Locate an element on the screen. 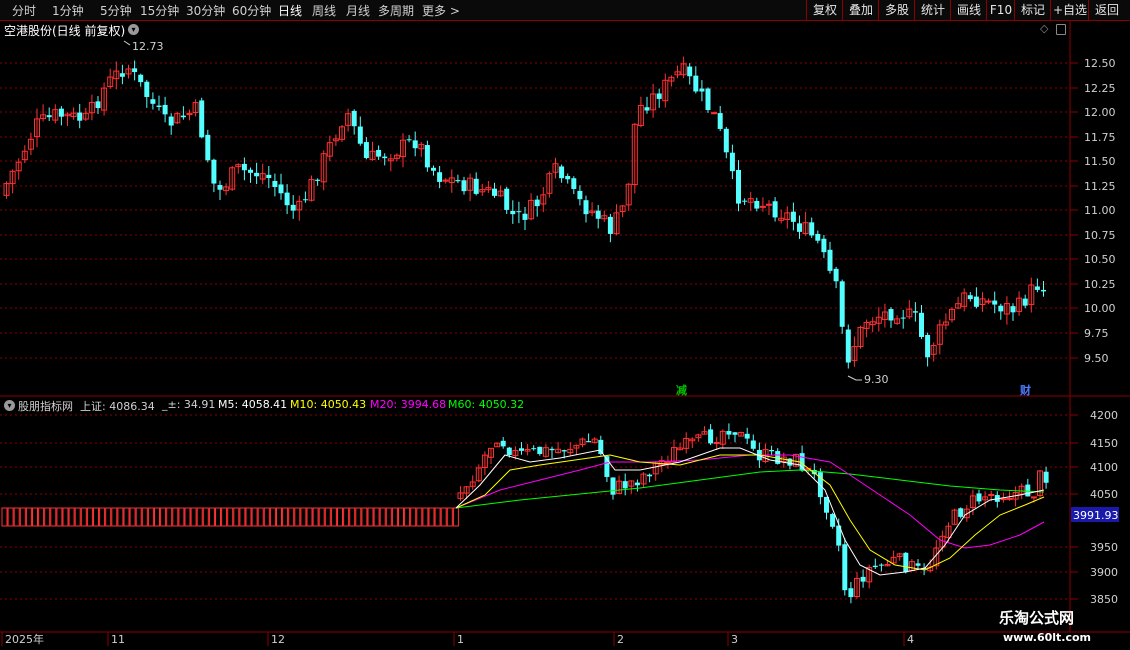  price-tick: 11.00 is located at coordinates (1100, 210).